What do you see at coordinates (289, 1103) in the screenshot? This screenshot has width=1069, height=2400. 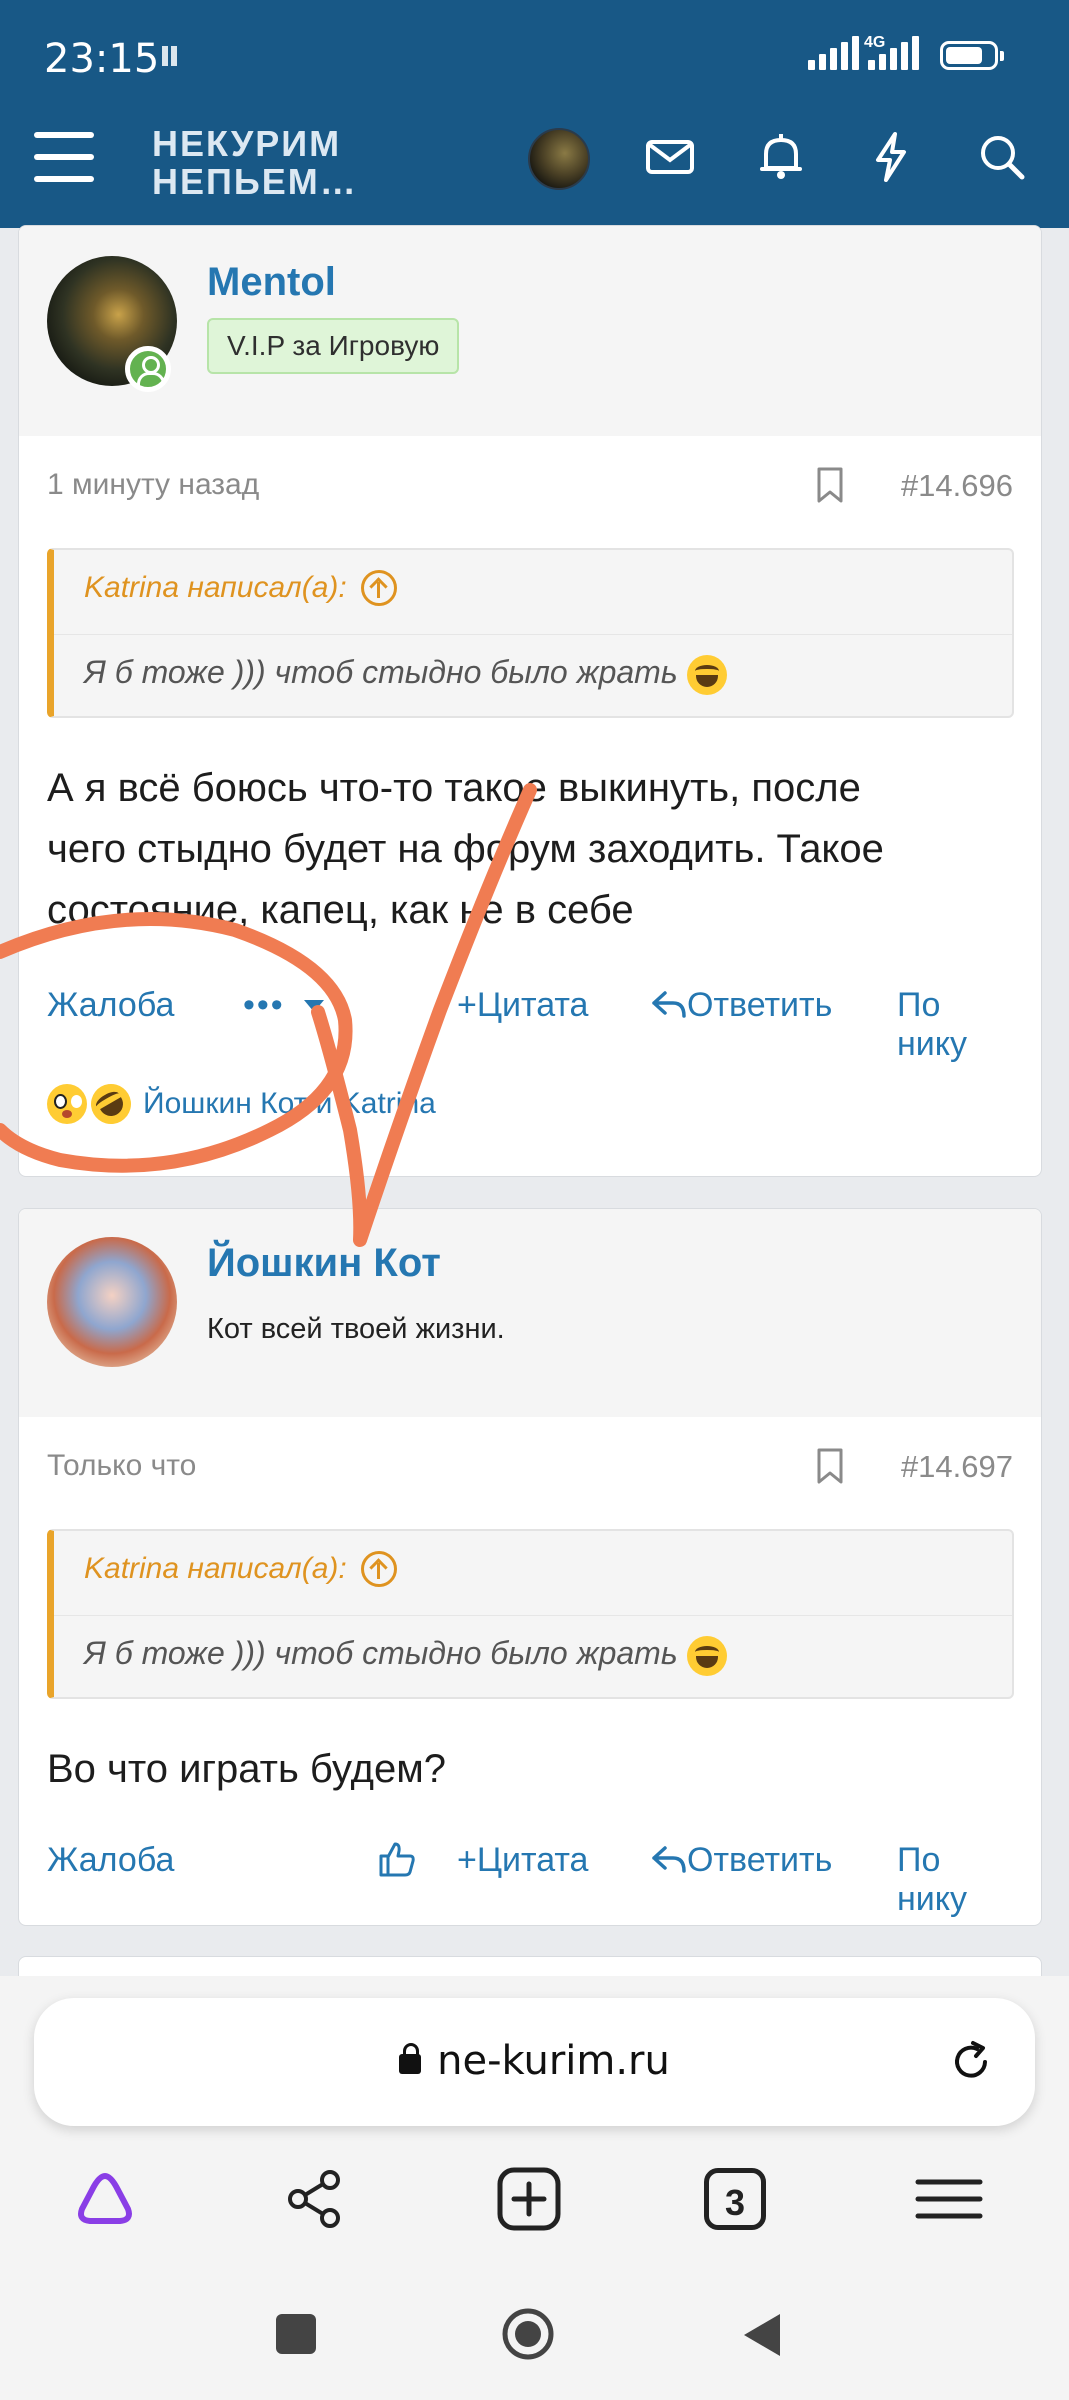 I see `reactions-users: Йошкин Кот и Katrina` at bounding box center [289, 1103].